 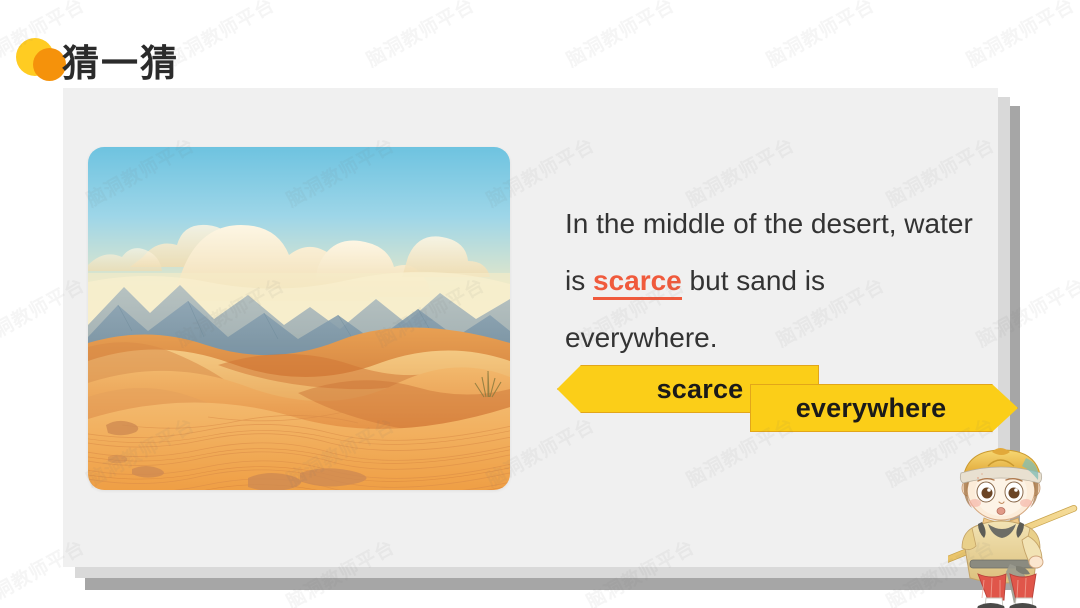 I want to click on answer-banner-everywhere-label: everywhere, so click(x=871, y=407).